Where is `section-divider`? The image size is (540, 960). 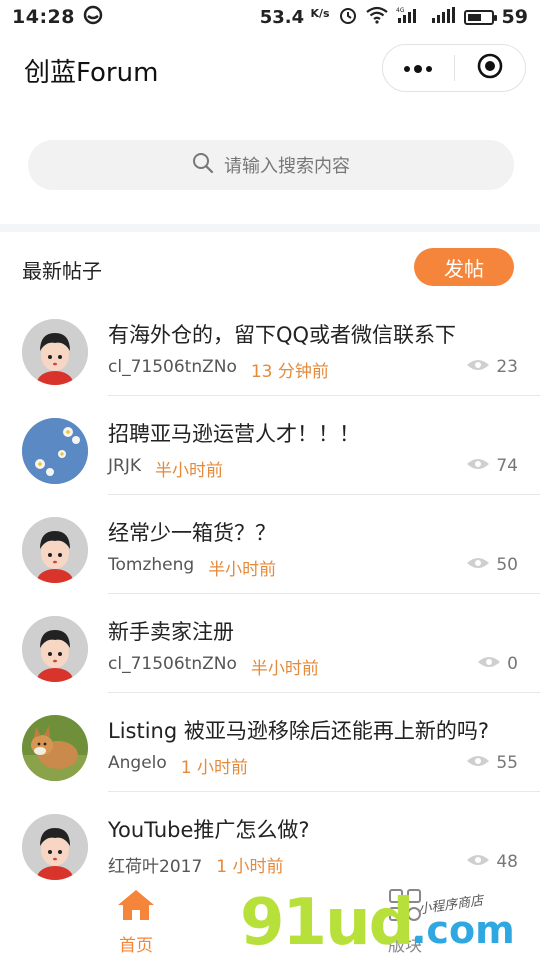
section-divider is located at coordinates (270, 228).